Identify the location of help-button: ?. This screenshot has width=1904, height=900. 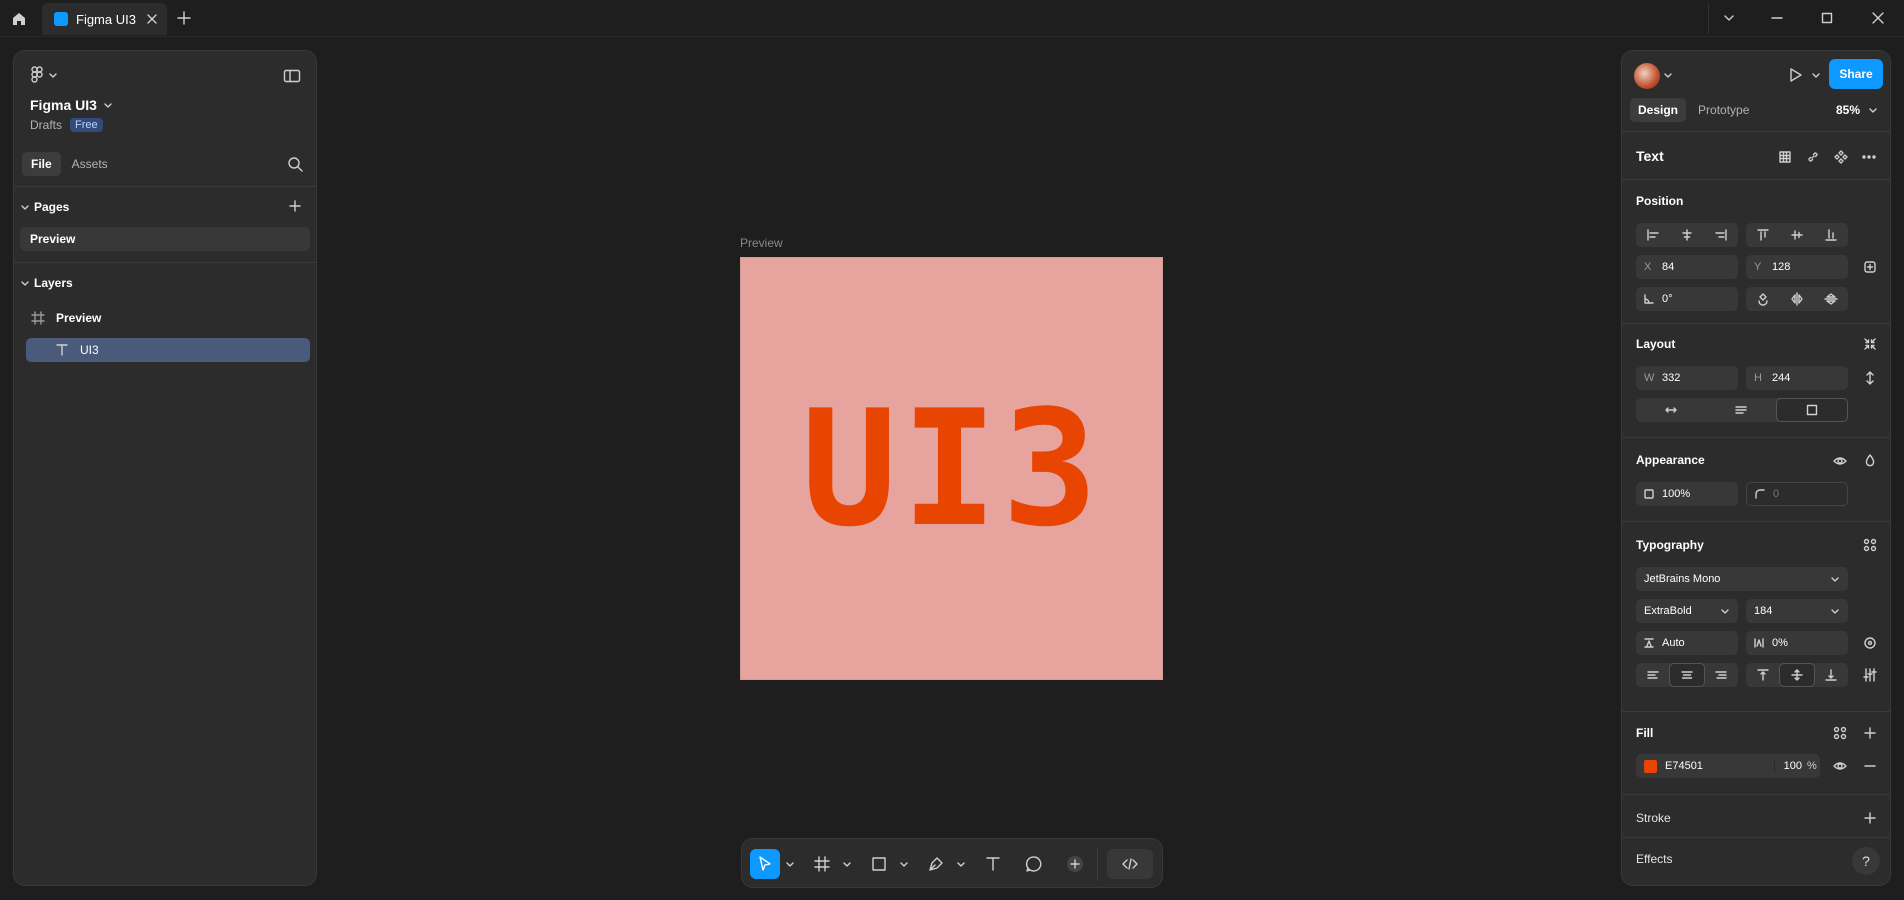
(1866, 861).